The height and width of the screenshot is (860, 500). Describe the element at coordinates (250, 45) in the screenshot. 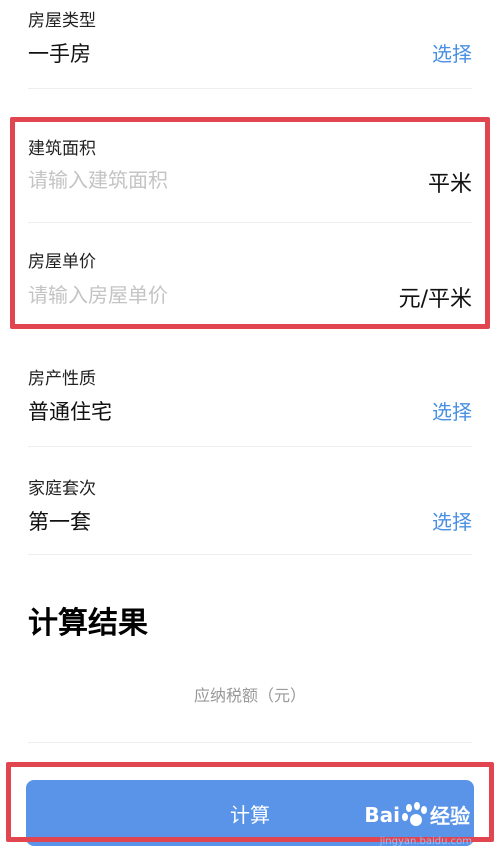

I see `house-type-row: 房屋类型 一手房 选择` at that location.